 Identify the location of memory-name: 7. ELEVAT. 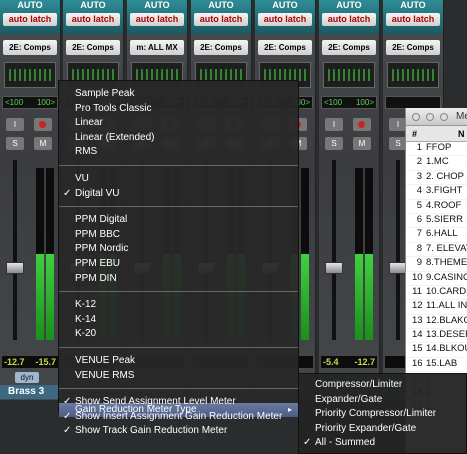
(446, 248).